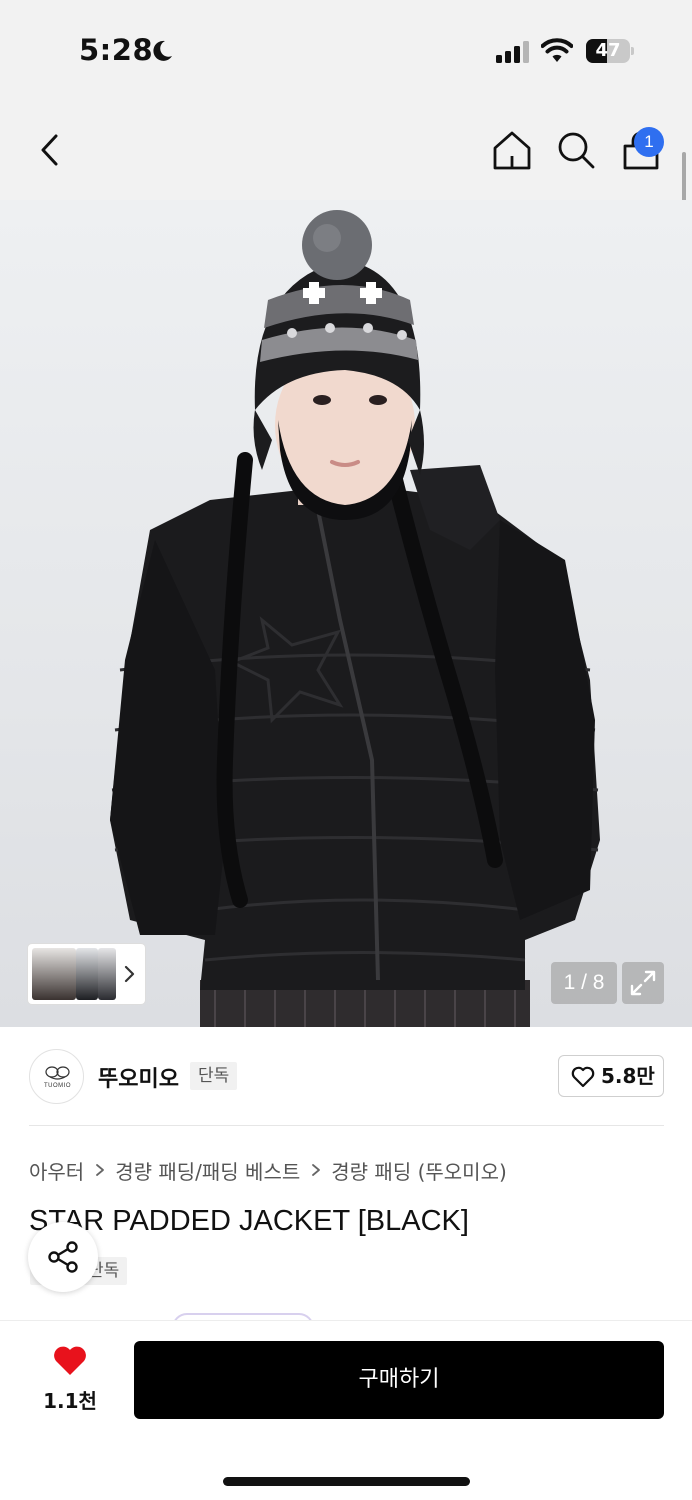 This screenshot has width=692, height=1500. What do you see at coordinates (346, 50) in the screenshot?
I see `status-bar: 5:28 47` at bounding box center [346, 50].